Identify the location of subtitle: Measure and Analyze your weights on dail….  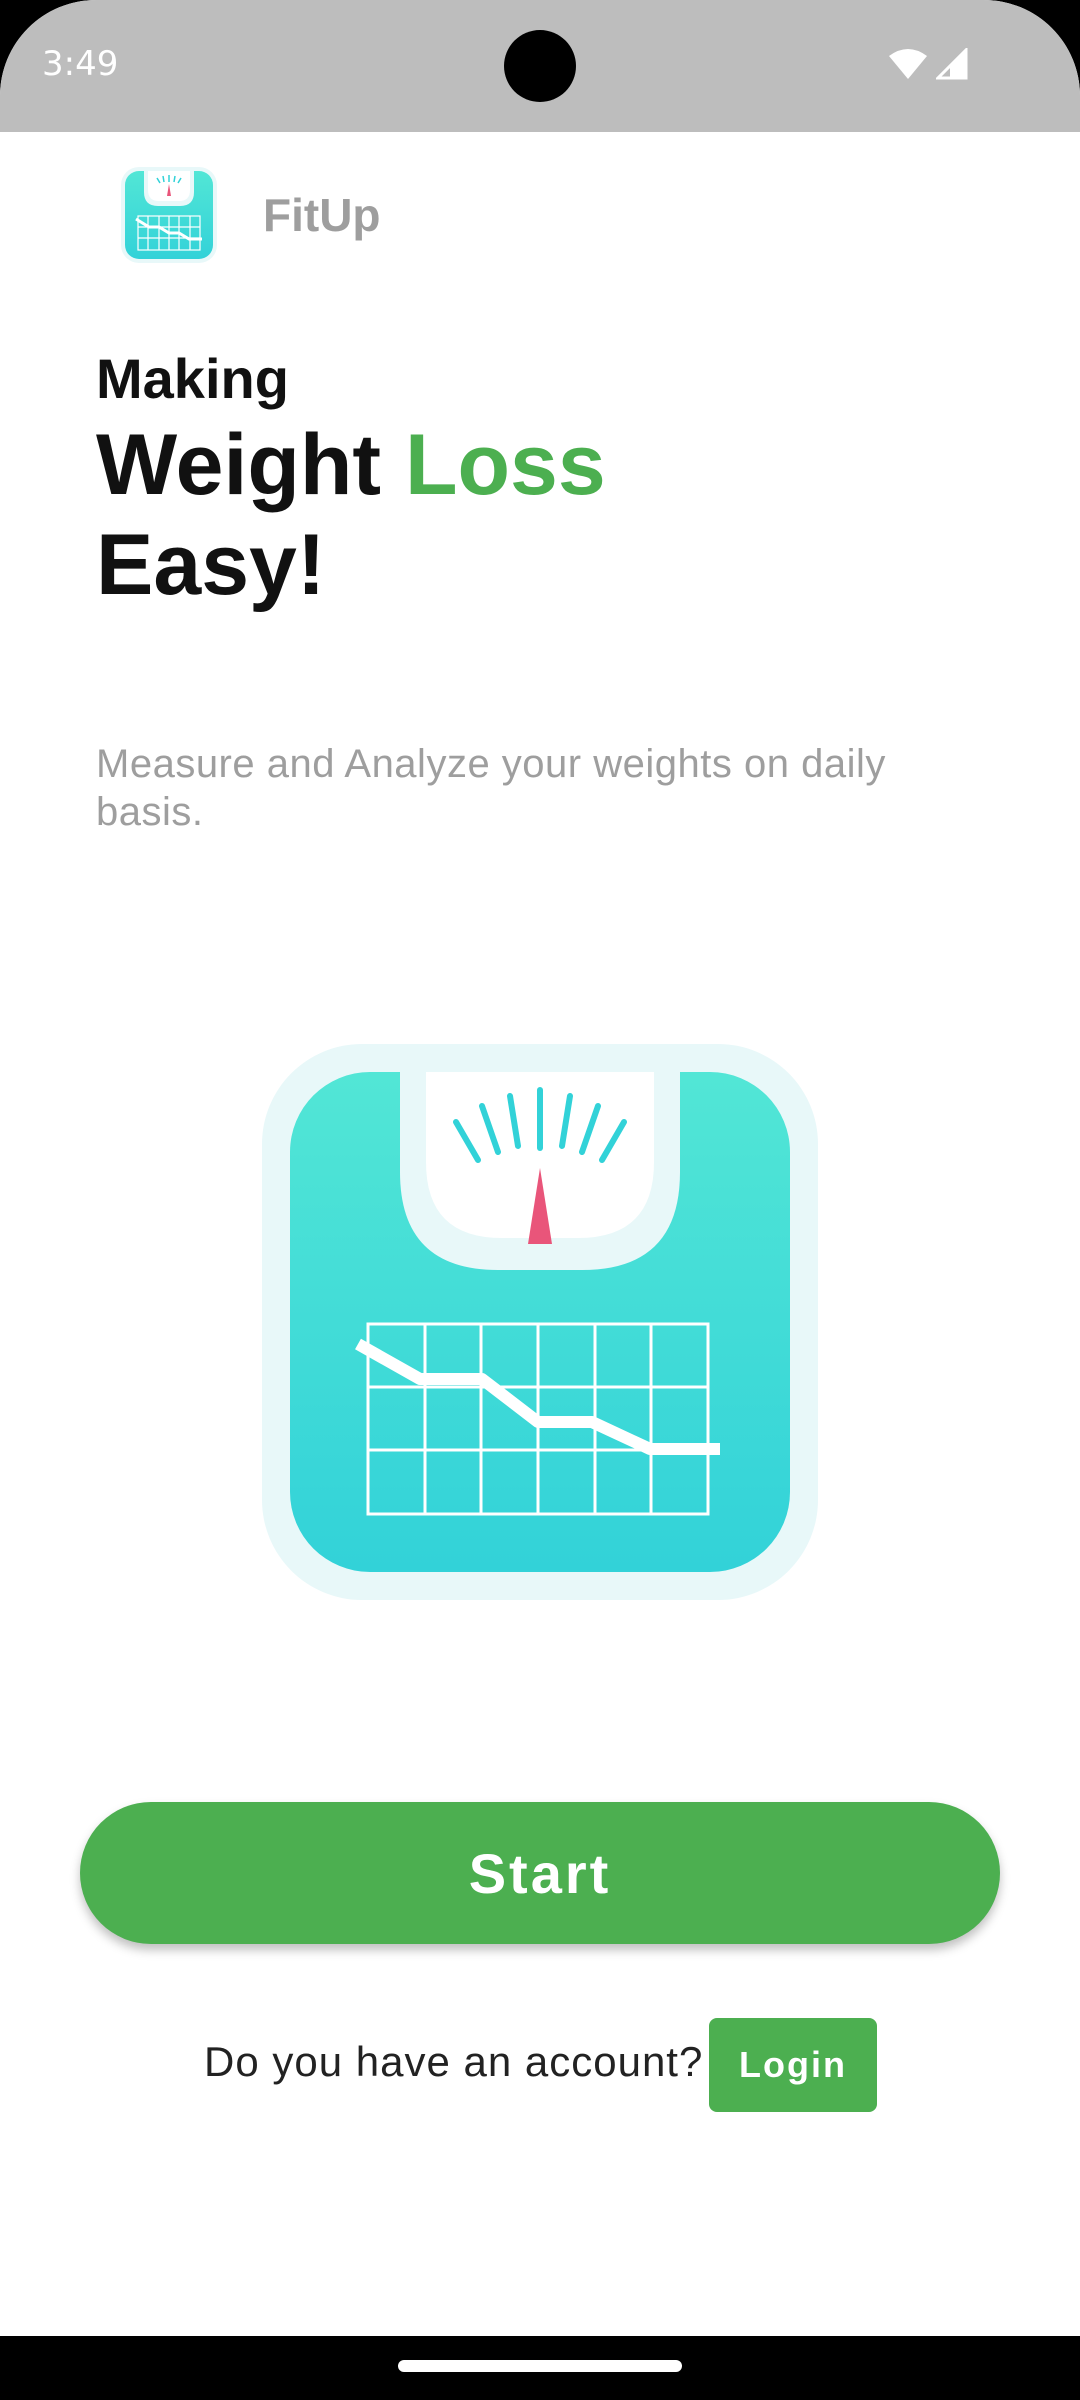
(491, 788).